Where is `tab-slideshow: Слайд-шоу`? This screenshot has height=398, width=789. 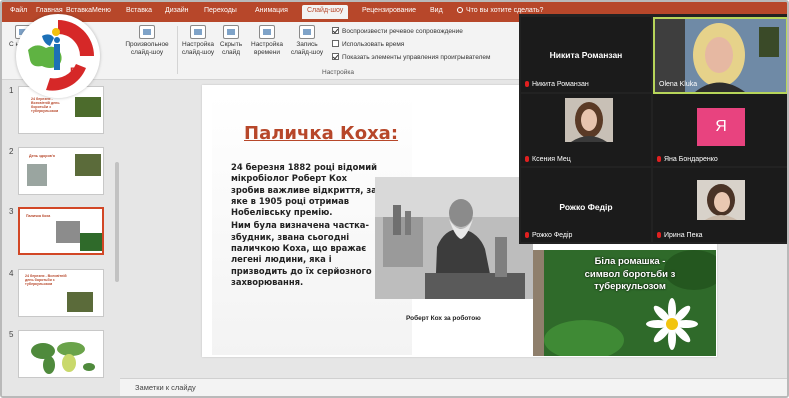 tab-slideshow: Слайд-шоу is located at coordinates (325, 12).